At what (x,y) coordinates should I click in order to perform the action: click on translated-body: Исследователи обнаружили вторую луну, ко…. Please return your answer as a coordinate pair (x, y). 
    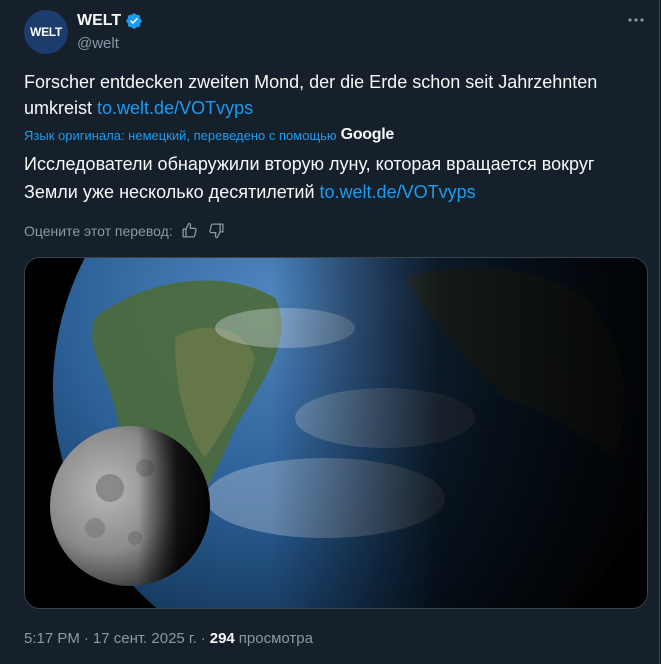
    Looking at the image, I should click on (309, 178).